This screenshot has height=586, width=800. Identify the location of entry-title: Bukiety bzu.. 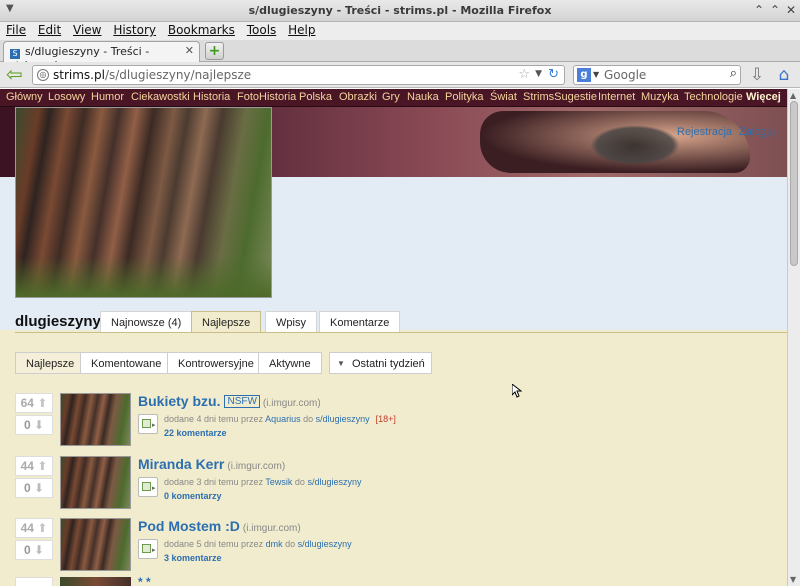
(179, 401).